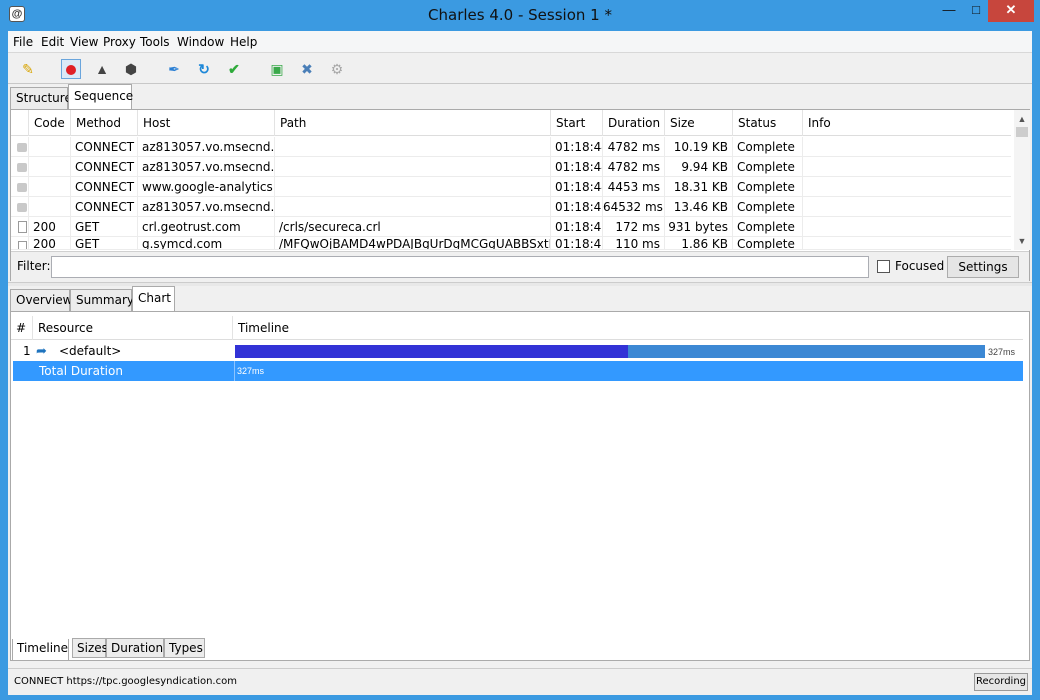 Image resolution: width=1040 pixels, height=700 pixels. What do you see at coordinates (518, 371) in the screenshot?
I see `total-duration-row: Total Duration 327ms` at bounding box center [518, 371].